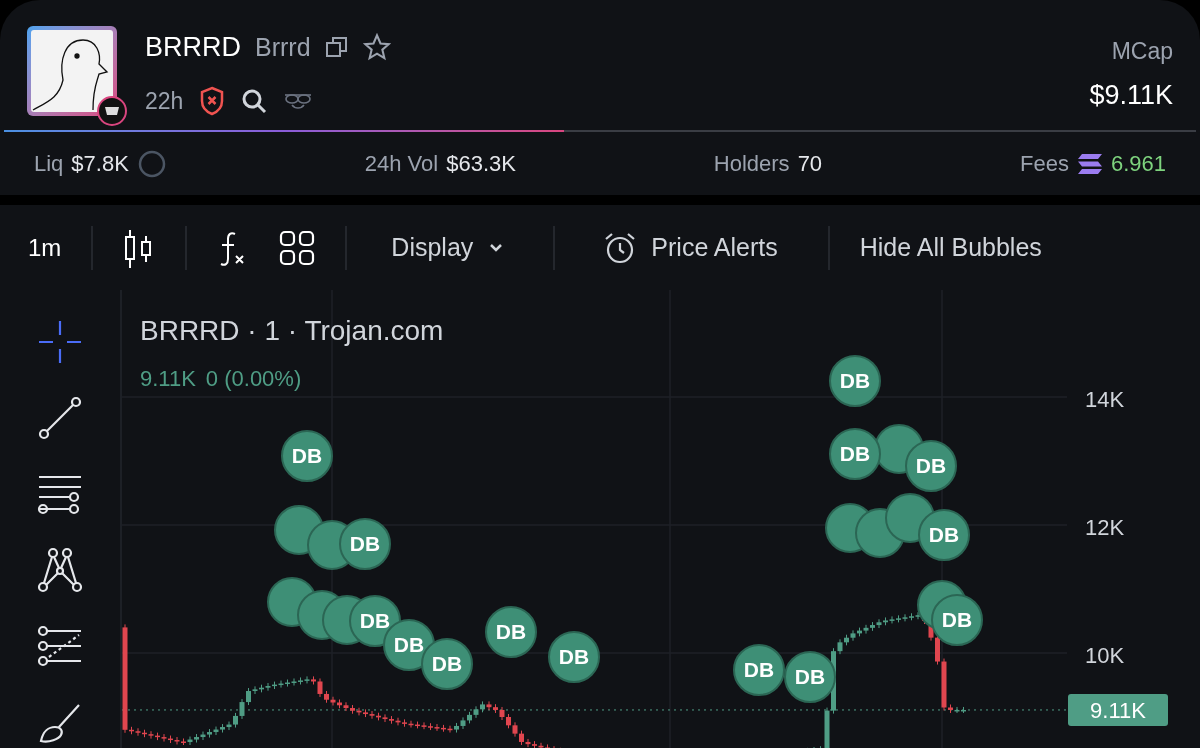 The width and height of the screenshot is (1200, 748). I want to click on price-change: 0 (0.00%), so click(253, 379).